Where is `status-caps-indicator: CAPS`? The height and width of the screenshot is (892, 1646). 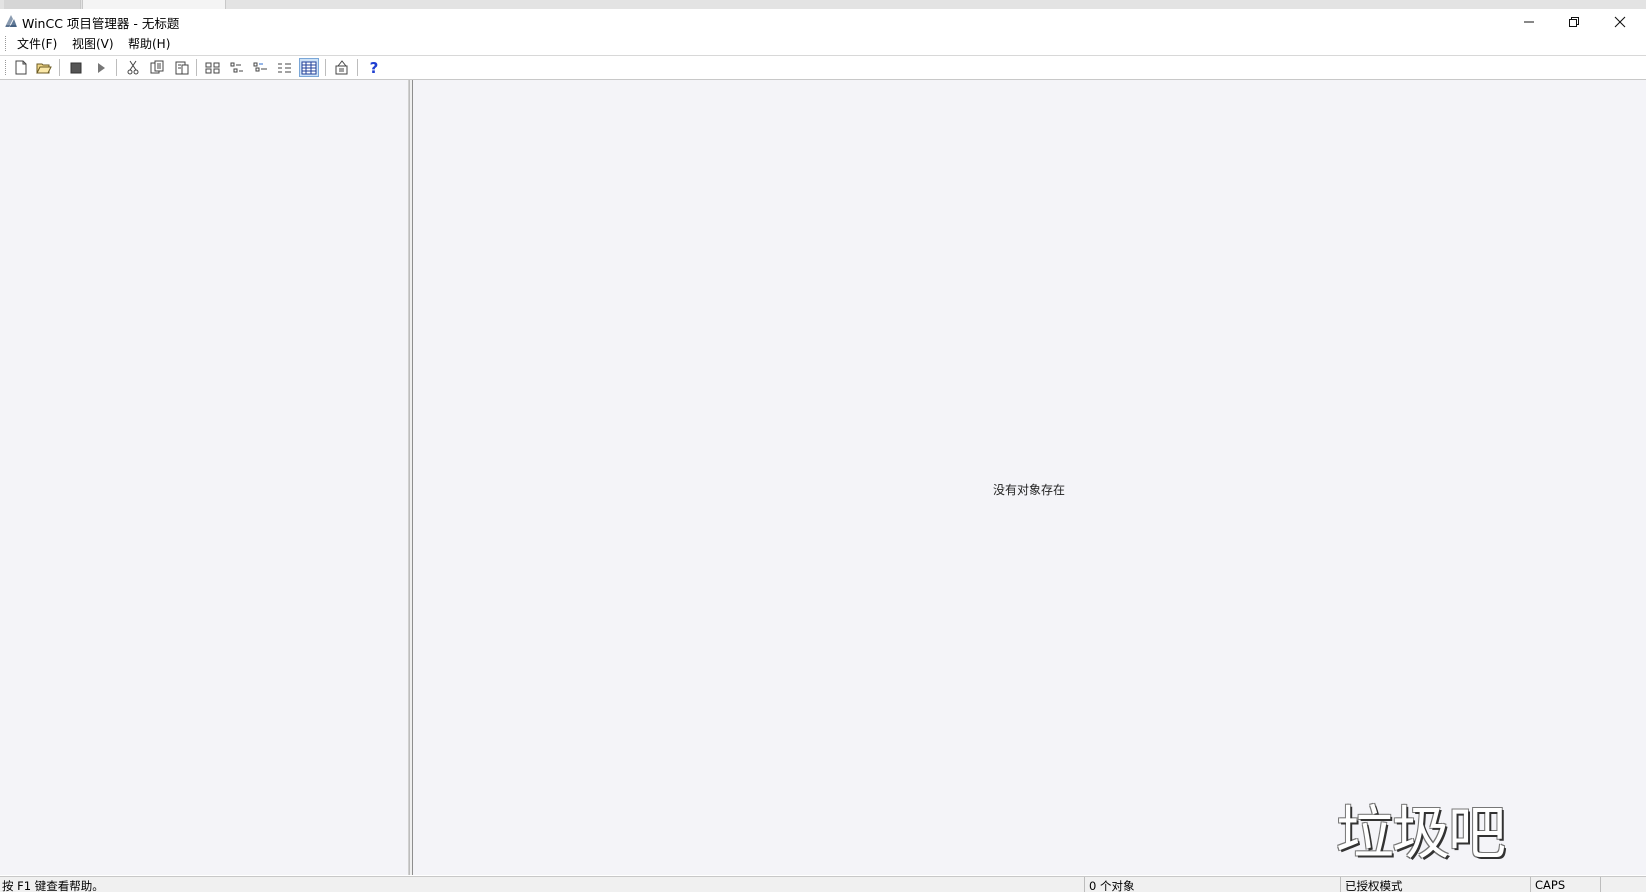 status-caps-indicator: CAPS is located at coordinates (1550, 885).